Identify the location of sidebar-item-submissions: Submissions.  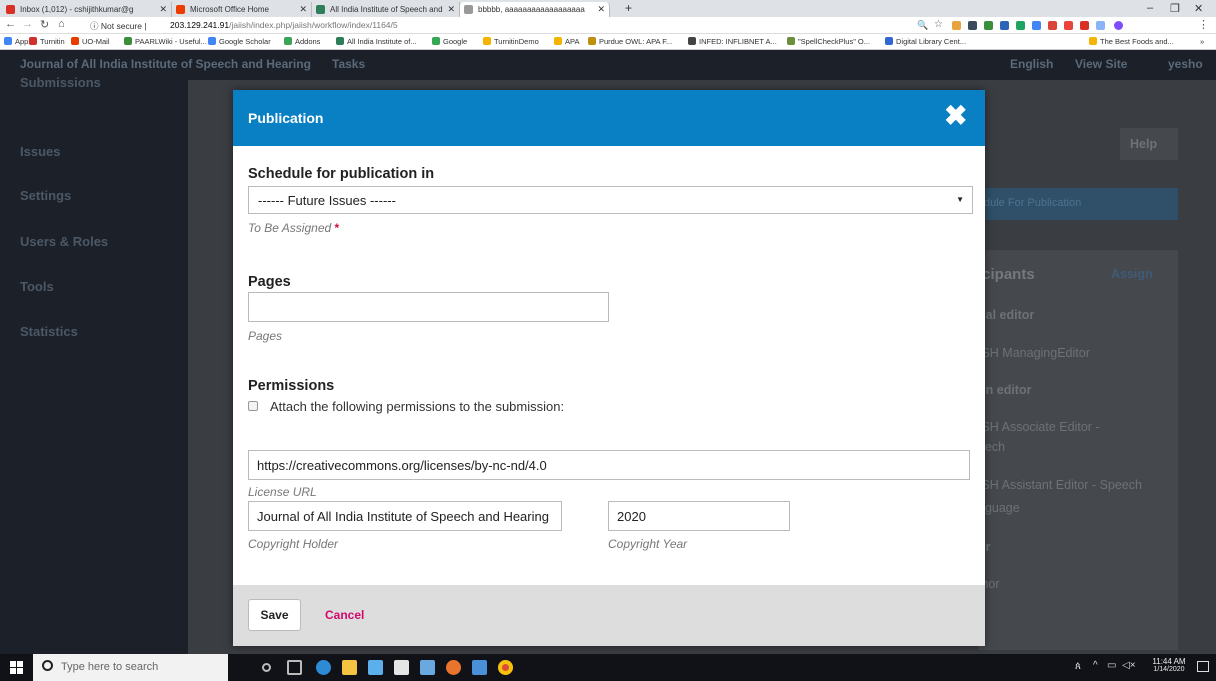
(60, 82).